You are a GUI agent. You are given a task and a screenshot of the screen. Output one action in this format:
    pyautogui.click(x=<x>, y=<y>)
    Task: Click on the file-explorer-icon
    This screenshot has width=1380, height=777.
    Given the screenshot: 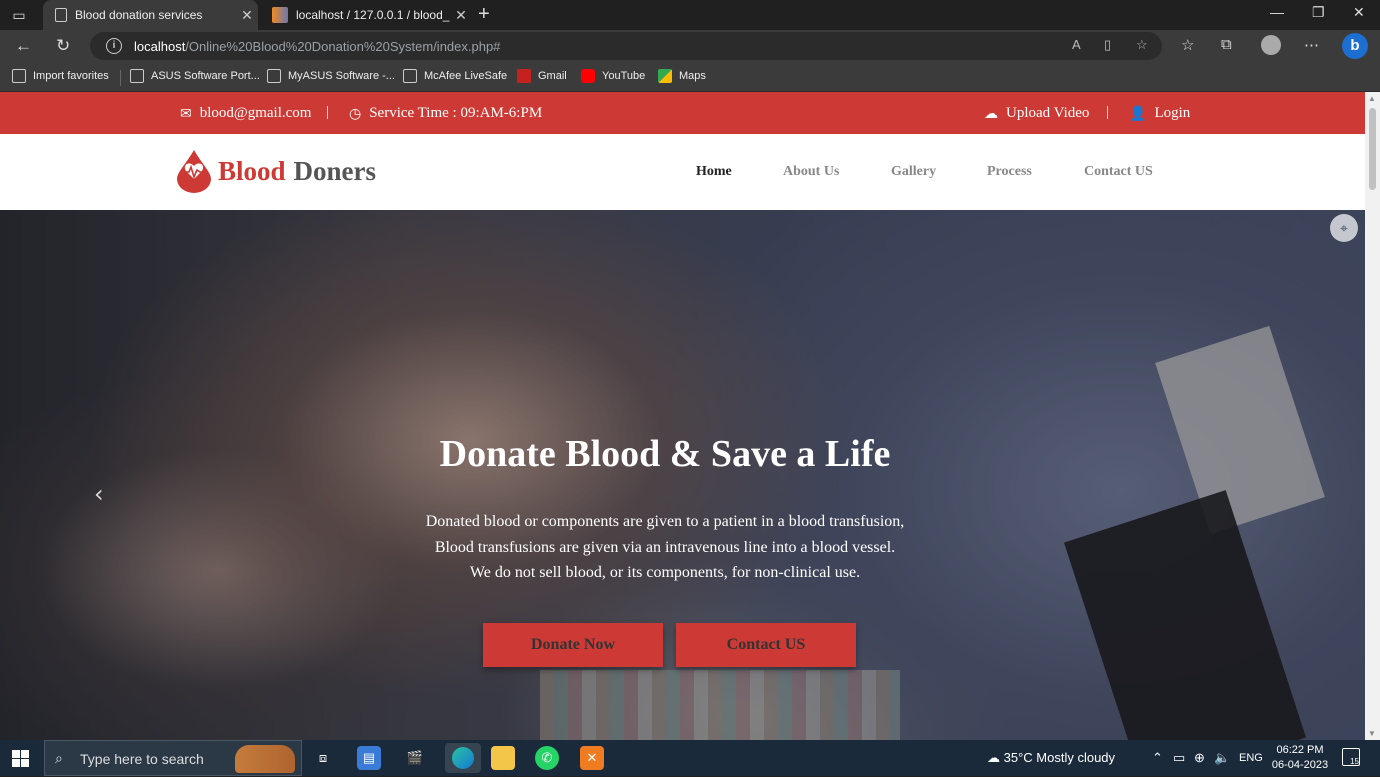 What is the action you would take?
    pyautogui.click(x=503, y=758)
    